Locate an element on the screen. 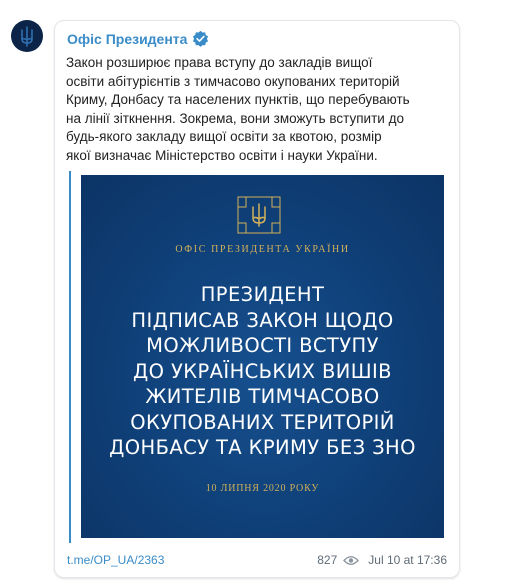 This screenshot has width=512, height=580. timestamp: Jul 10 at 17:36 is located at coordinates (407, 560).